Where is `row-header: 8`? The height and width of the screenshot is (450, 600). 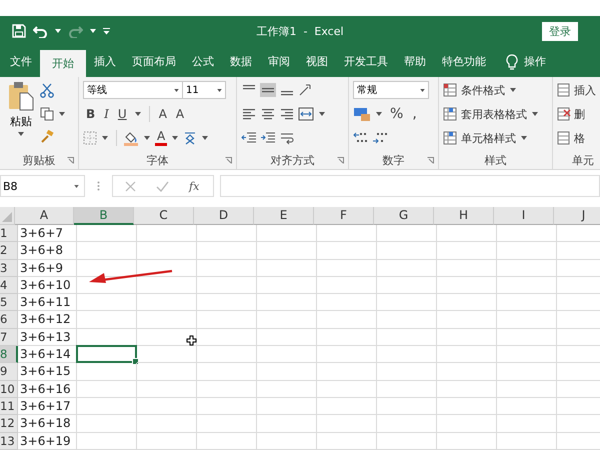
row-header: 8 is located at coordinates (9, 355).